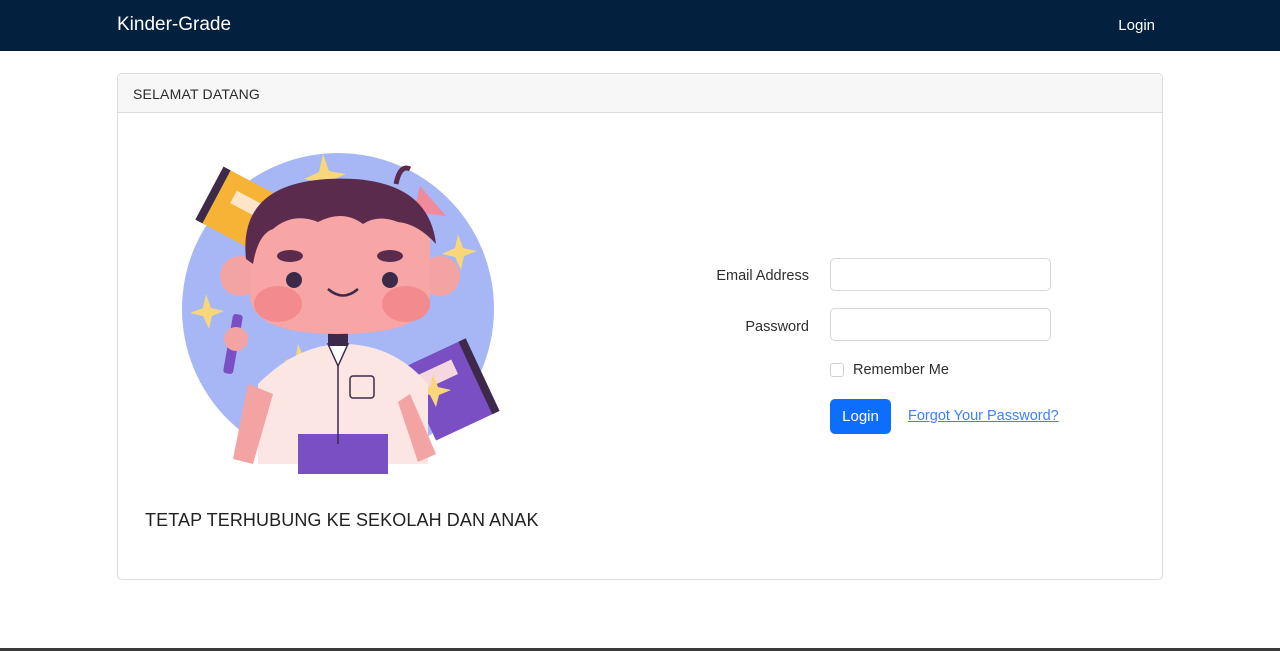 This screenshot has height=651, width=1280. I want to click on card-header: SELAMAT DATANG, so click(640, 93).